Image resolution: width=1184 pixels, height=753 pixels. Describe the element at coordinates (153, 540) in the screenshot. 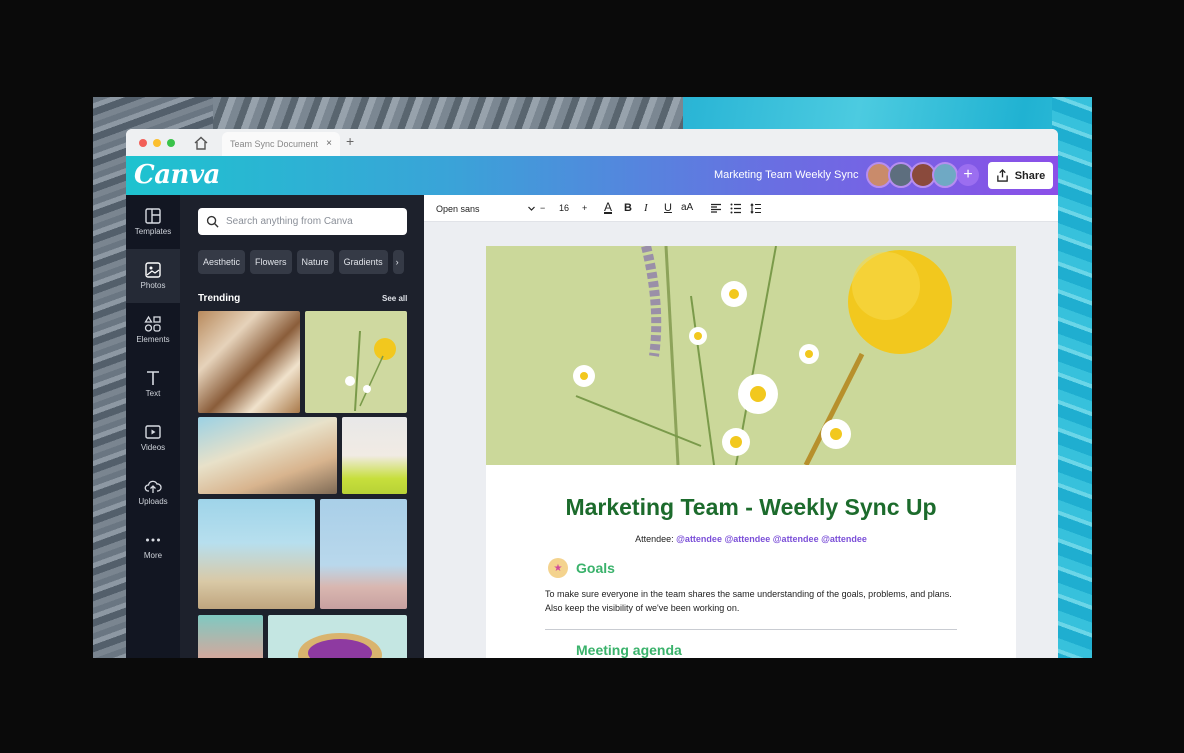

I see `more-icon` at that location.